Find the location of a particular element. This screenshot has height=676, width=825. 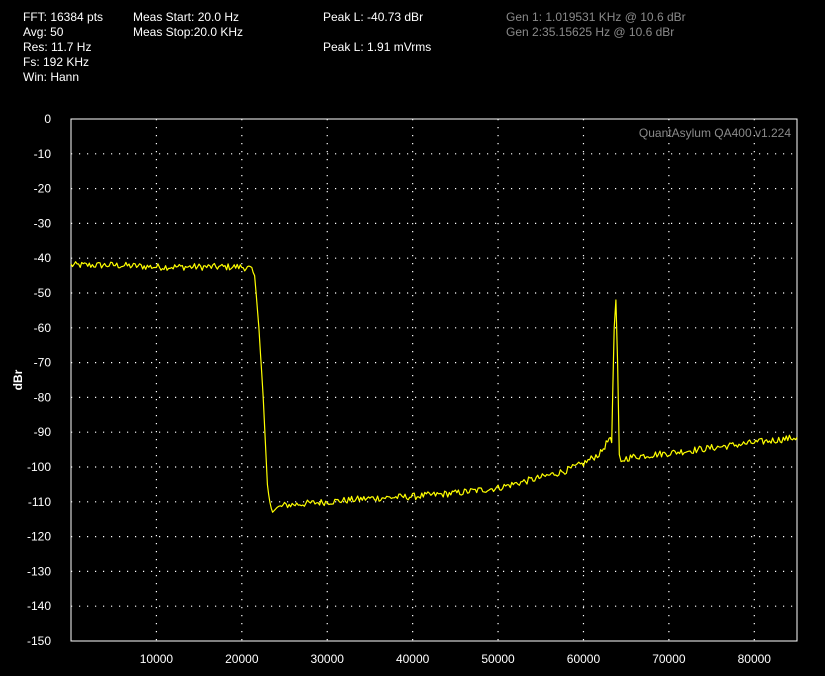

y-tick-label: -100 is located at coordinates (39, 467).